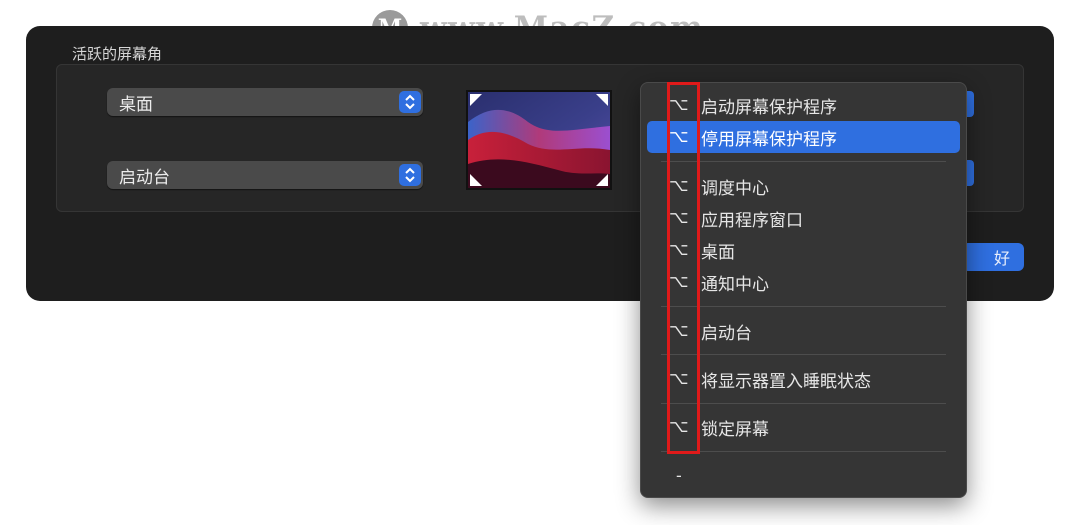  I want to click on corner-top-left-value: 桌面, so click(136, 104).